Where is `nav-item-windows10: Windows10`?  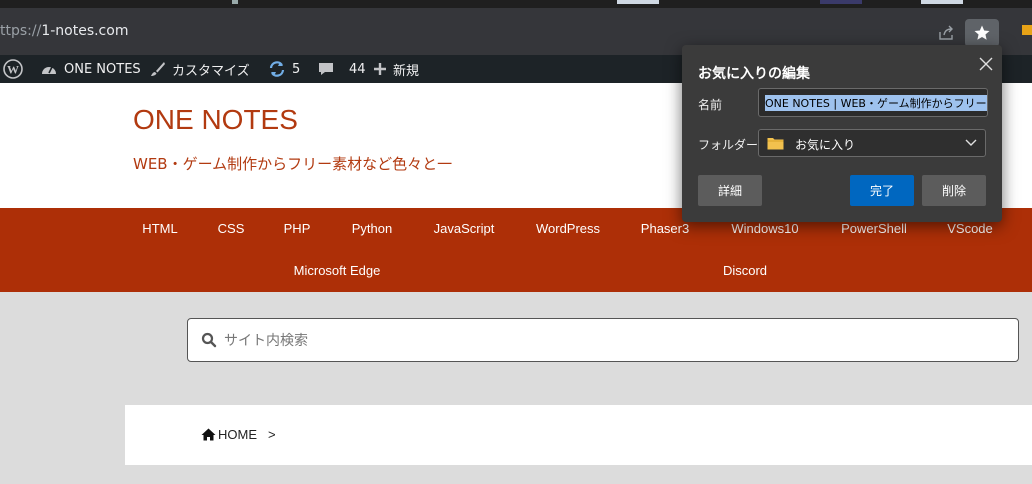
nav-item-windows10: Windows10 is located at coordinates (764, 228).